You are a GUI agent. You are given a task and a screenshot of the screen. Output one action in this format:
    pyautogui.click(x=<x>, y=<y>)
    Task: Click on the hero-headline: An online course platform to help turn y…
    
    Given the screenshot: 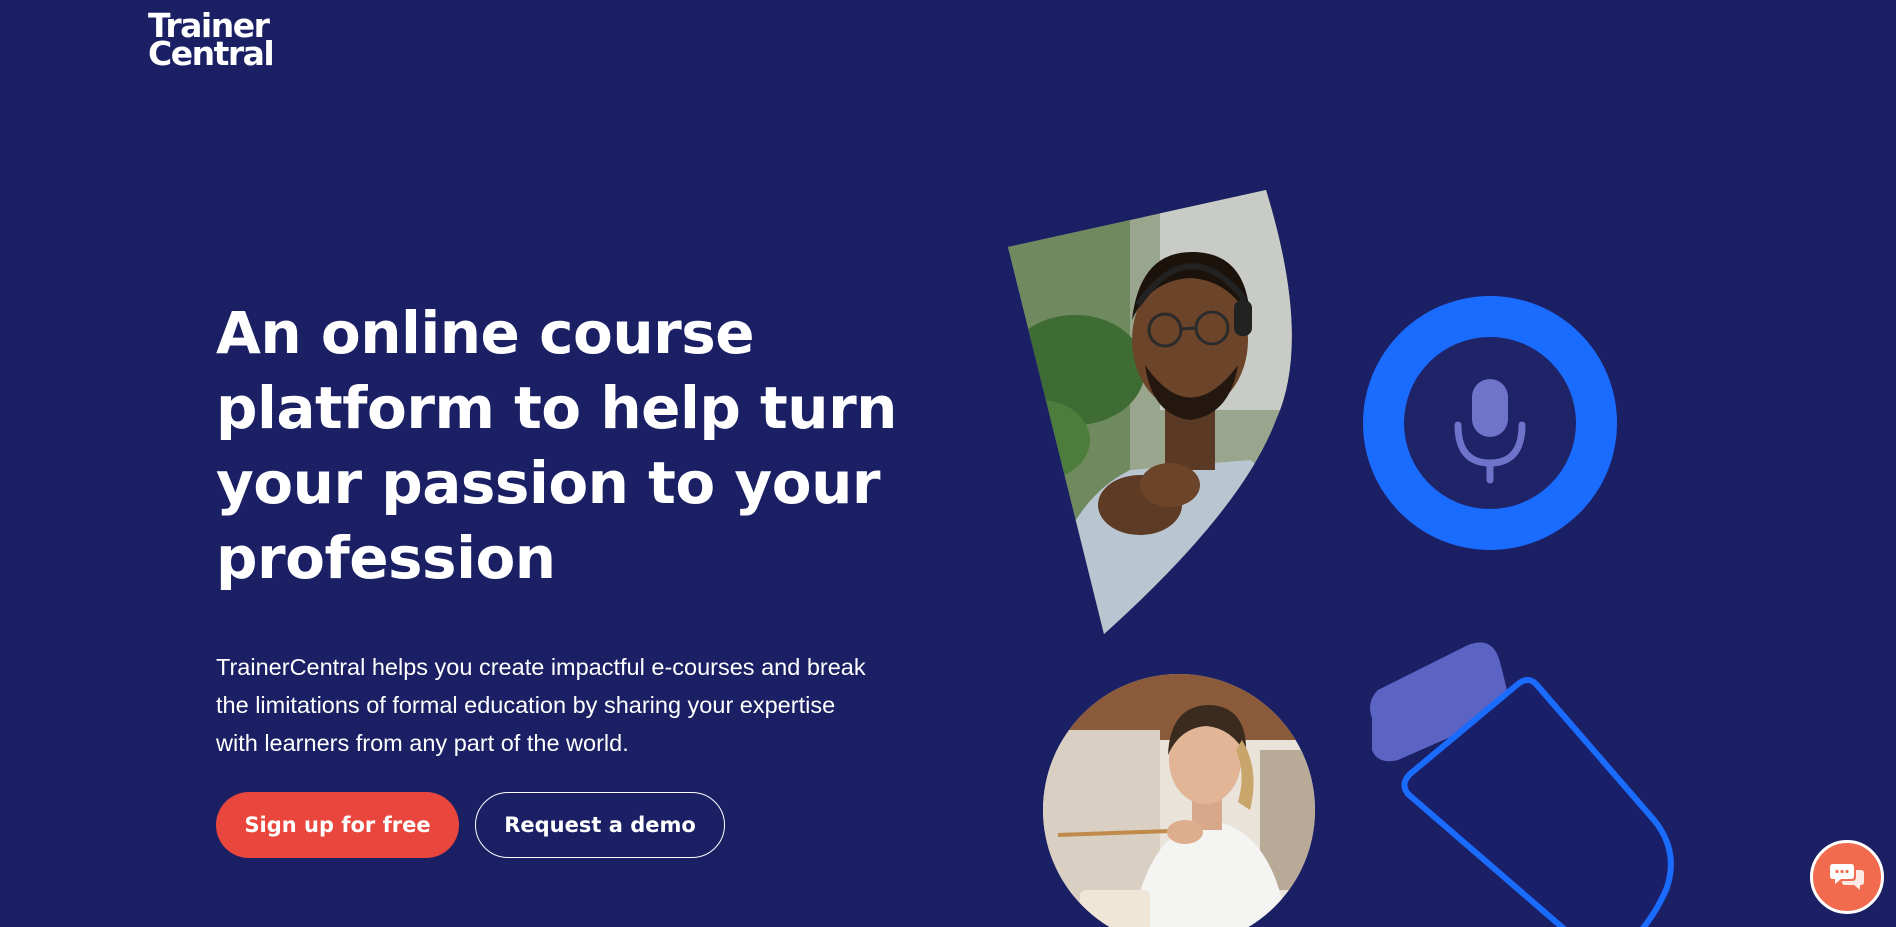 What is the action you would take?
    pyautogui.click(x=556, y=445)
    